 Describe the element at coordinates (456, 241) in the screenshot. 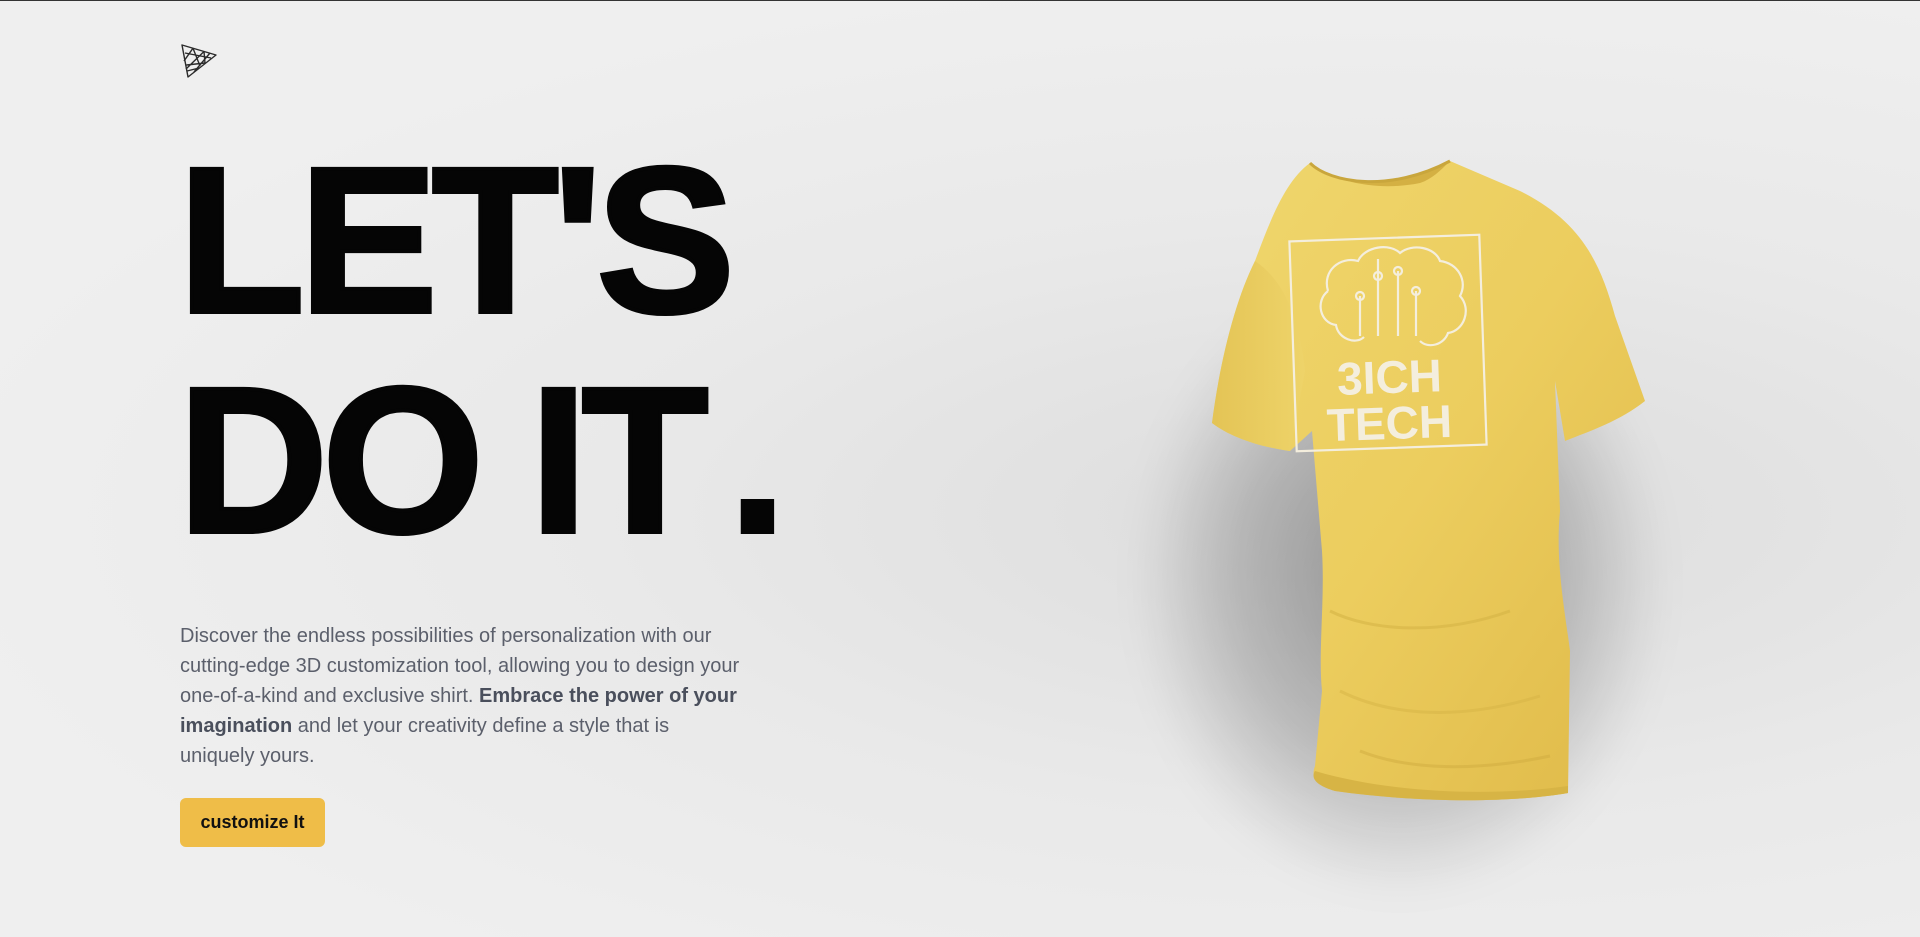

I see `headline-line-1: LET'S` at that location.